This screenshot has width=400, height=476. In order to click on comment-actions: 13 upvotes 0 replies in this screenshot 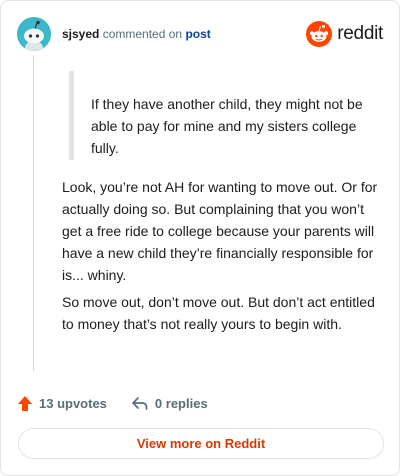, I will do `click(112, 403)`.